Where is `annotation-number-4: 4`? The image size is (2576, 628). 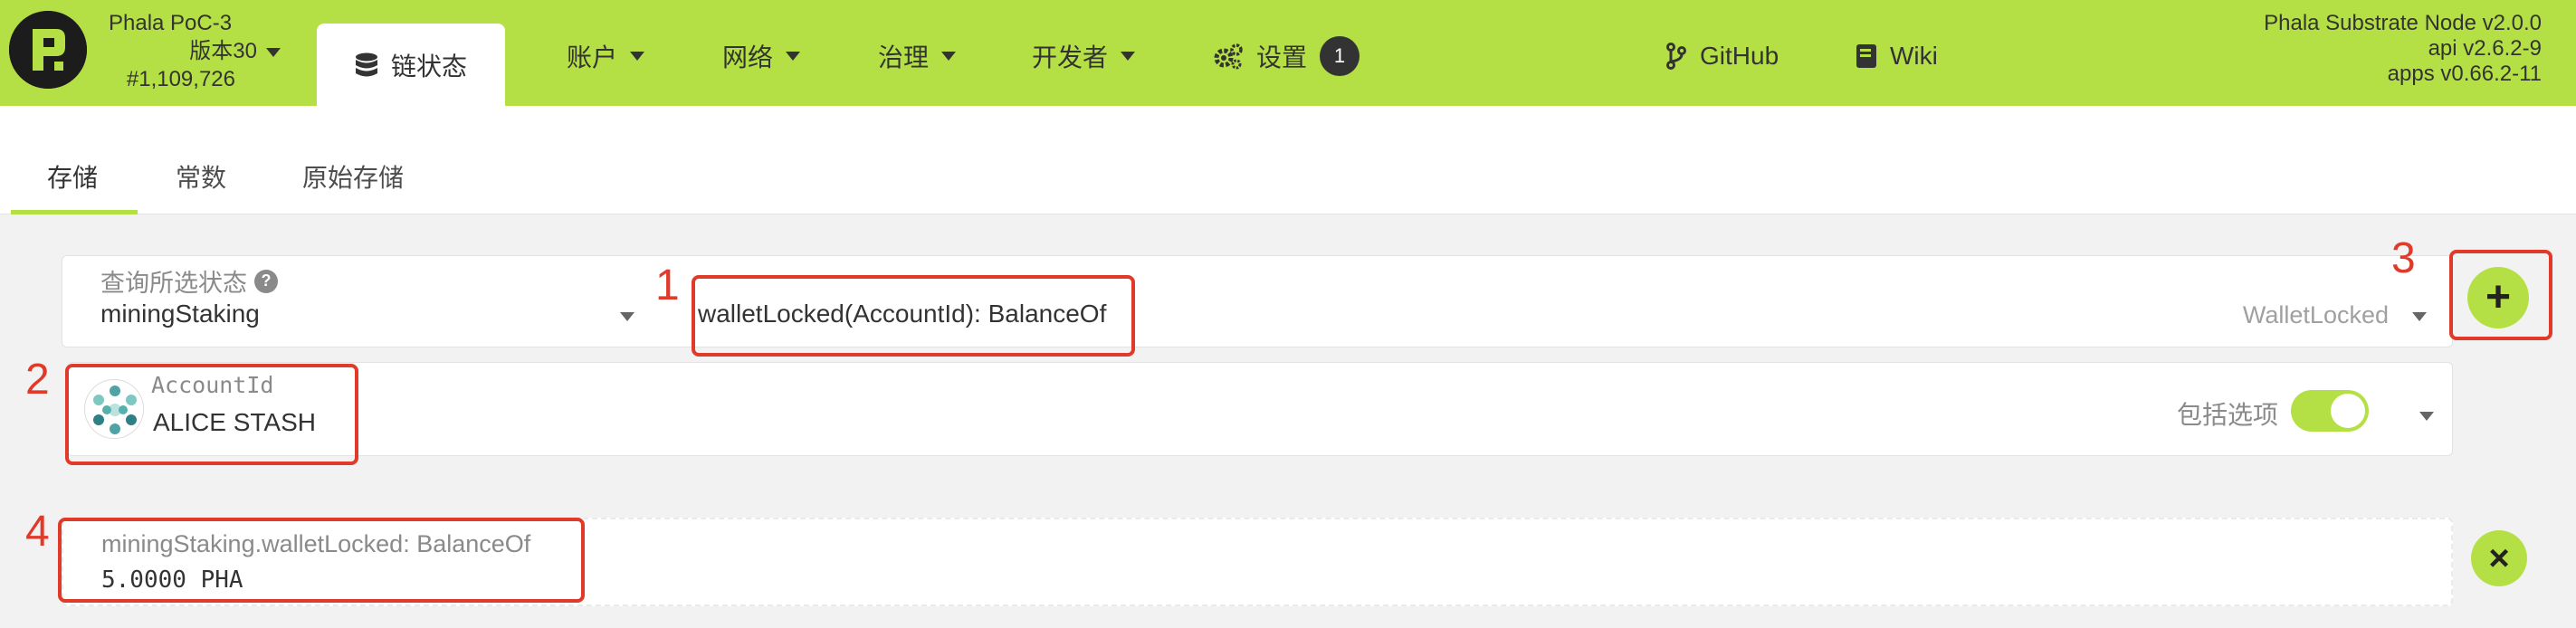
annotation-number-4: 4 is located at coordinates (37, 532).